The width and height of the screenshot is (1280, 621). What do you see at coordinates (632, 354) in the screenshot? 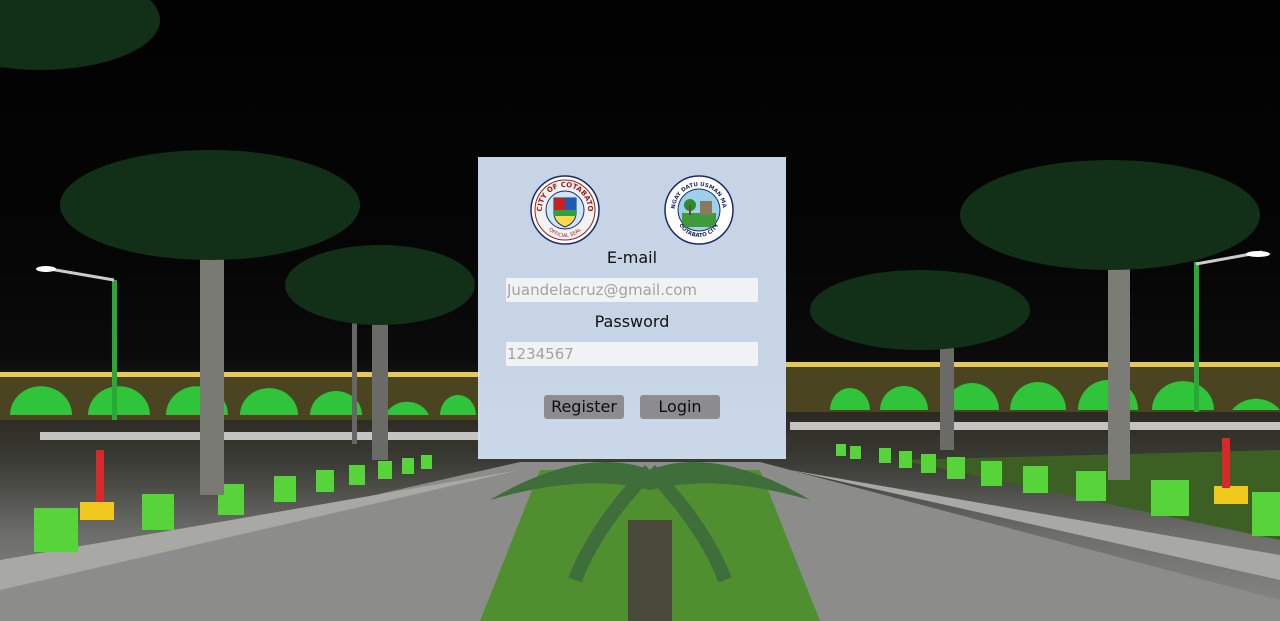
I see `password-field` at bounding box center [632, 354].